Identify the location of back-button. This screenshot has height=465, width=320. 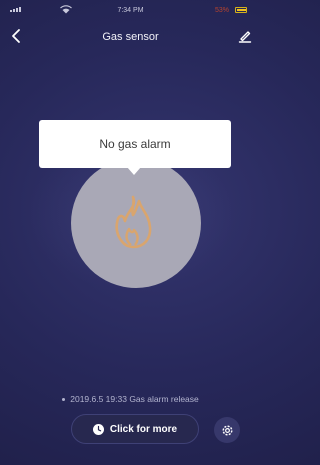
(17, 36).